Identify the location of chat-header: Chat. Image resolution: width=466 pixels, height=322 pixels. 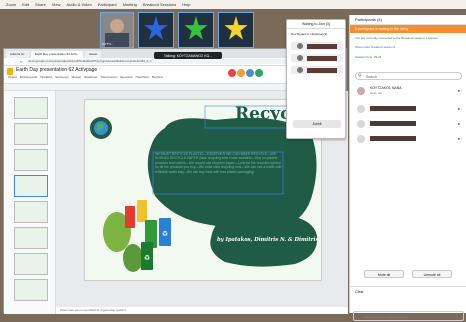
(408, 290).